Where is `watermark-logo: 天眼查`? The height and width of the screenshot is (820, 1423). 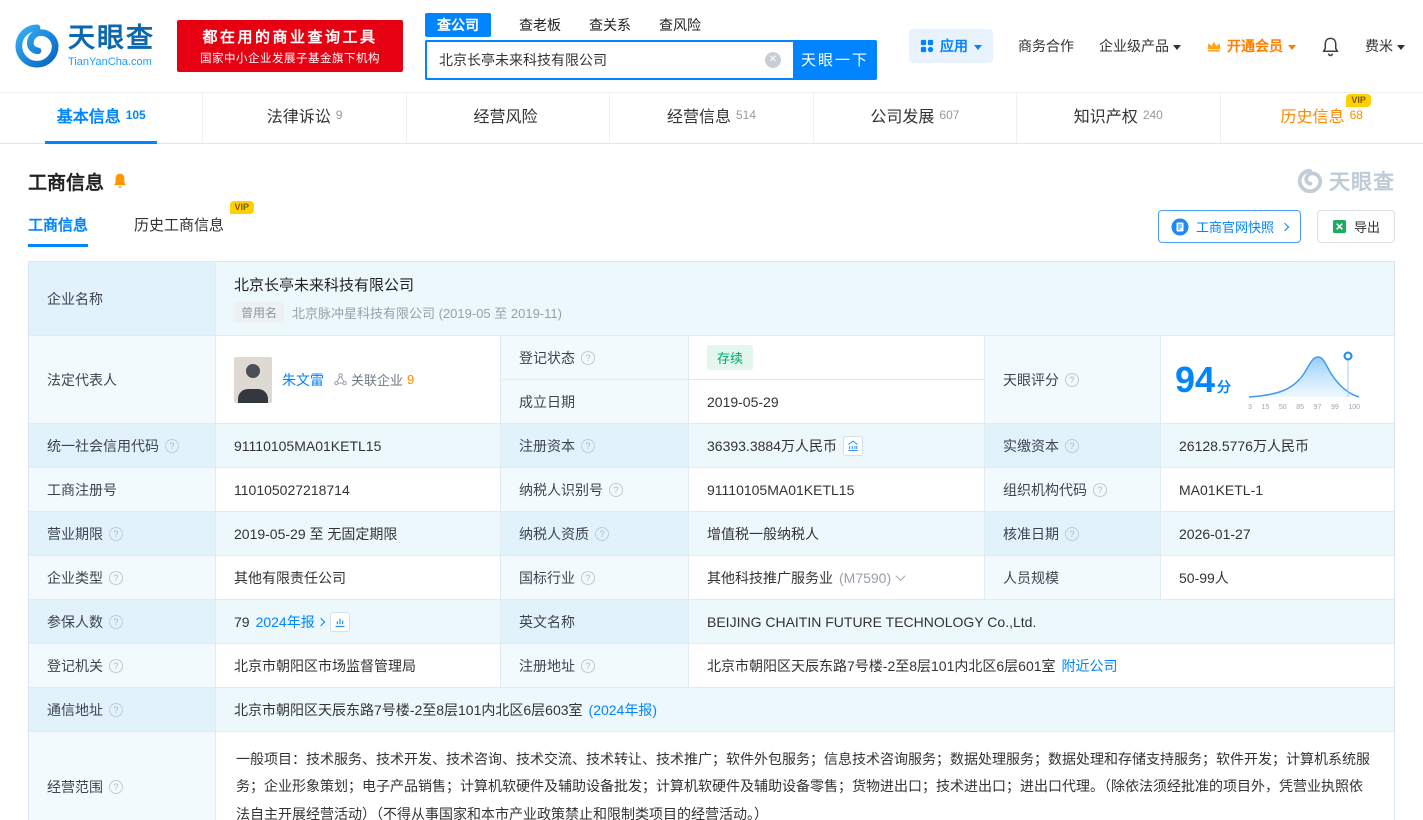
watermark-logo: 天眼查 is located at coordinates (1346, 181).